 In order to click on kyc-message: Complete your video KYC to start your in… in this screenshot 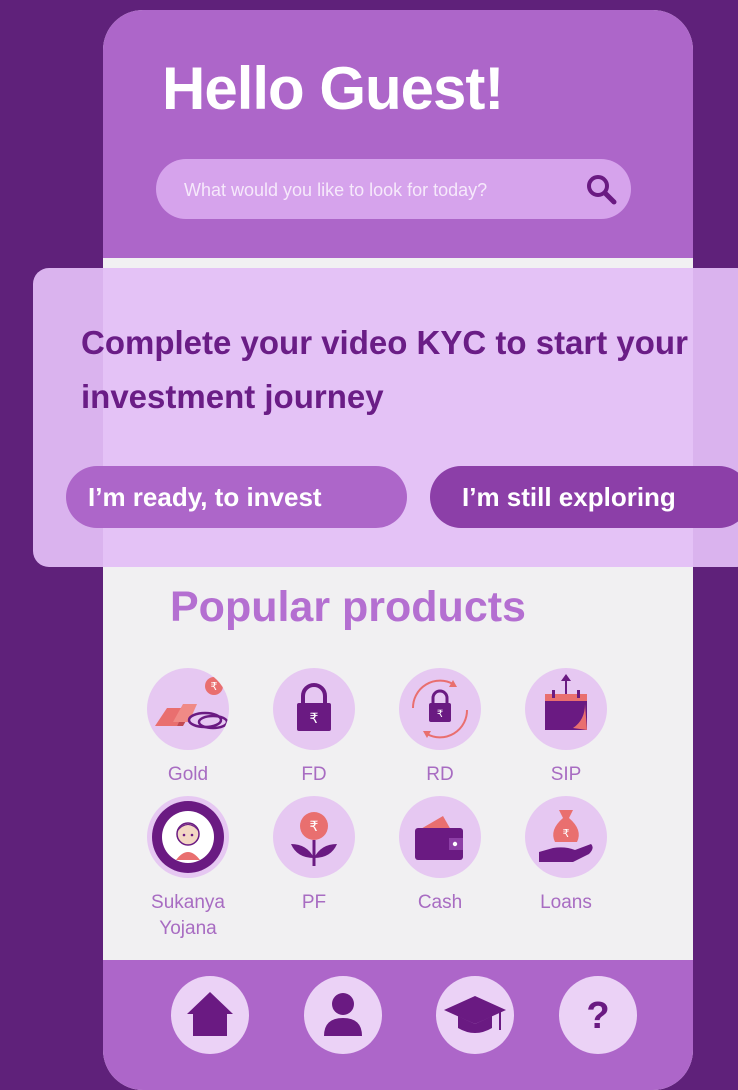, I will do `click(384, 369)`.